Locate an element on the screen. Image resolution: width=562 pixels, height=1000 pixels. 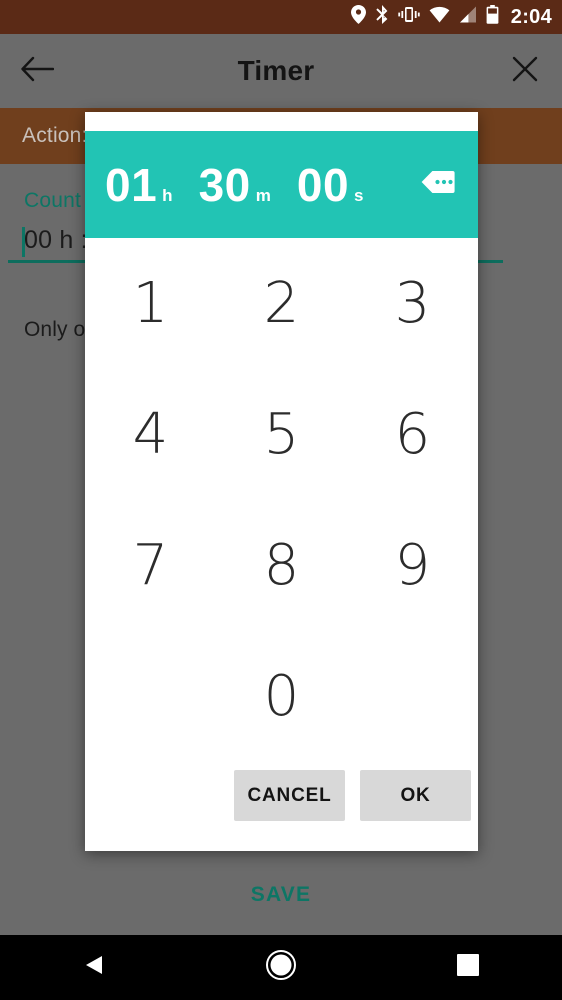
save-button: SAVE is located at coordinates (281, 895).